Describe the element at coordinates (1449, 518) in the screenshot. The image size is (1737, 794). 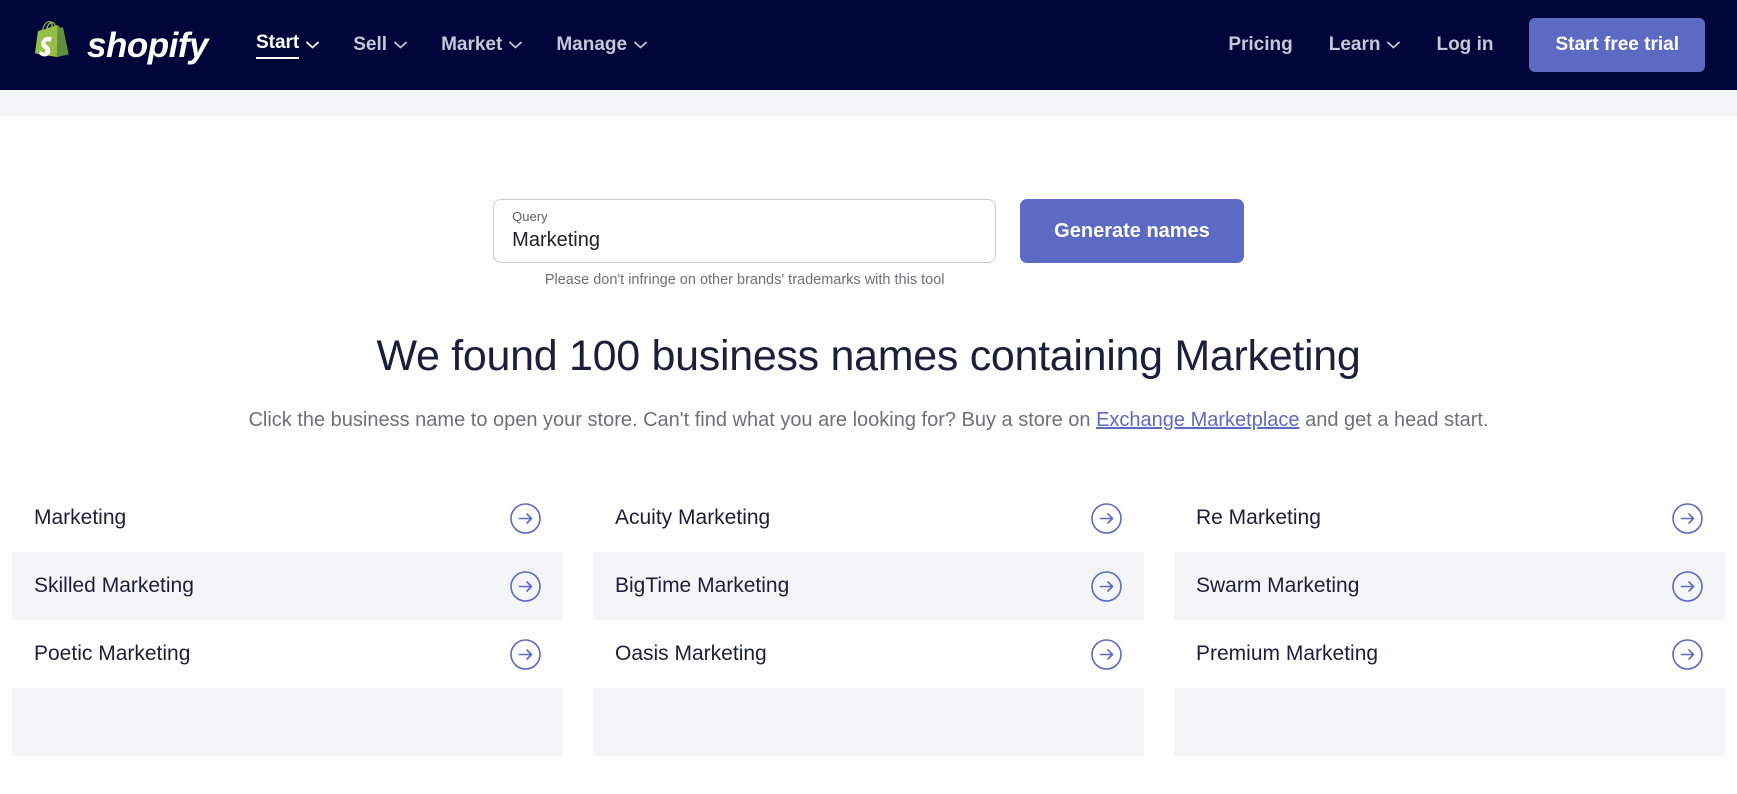
I see `list-item: Re Marketing` at that location.